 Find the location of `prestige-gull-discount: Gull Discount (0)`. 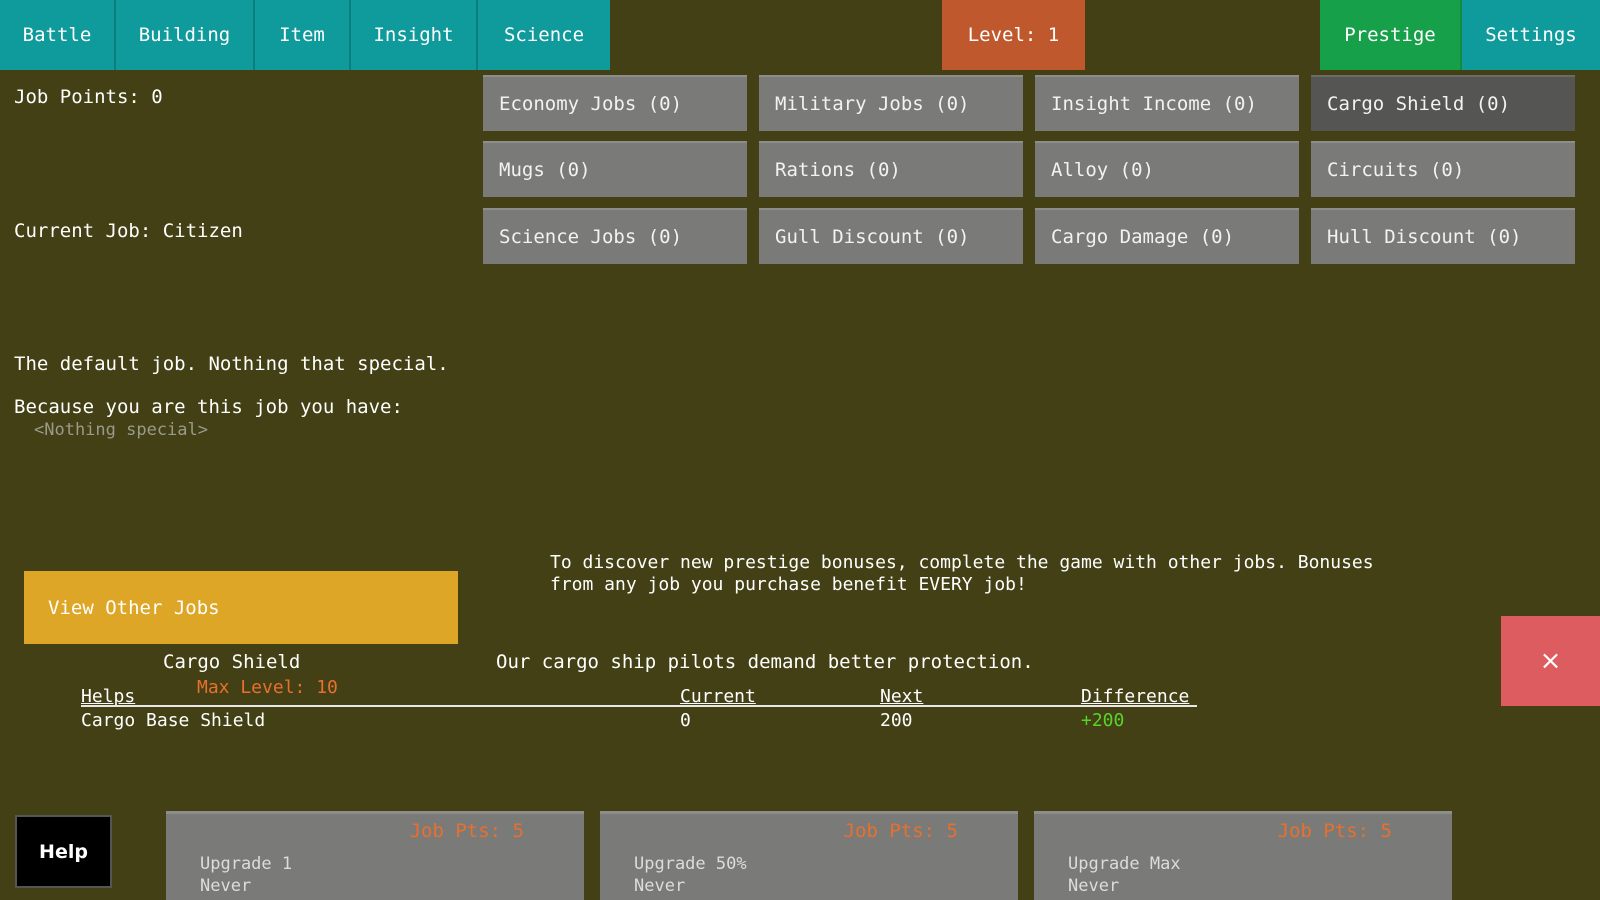

prestige-gull-discount: Gull Discount (0) is located at coordinates (891, 236).